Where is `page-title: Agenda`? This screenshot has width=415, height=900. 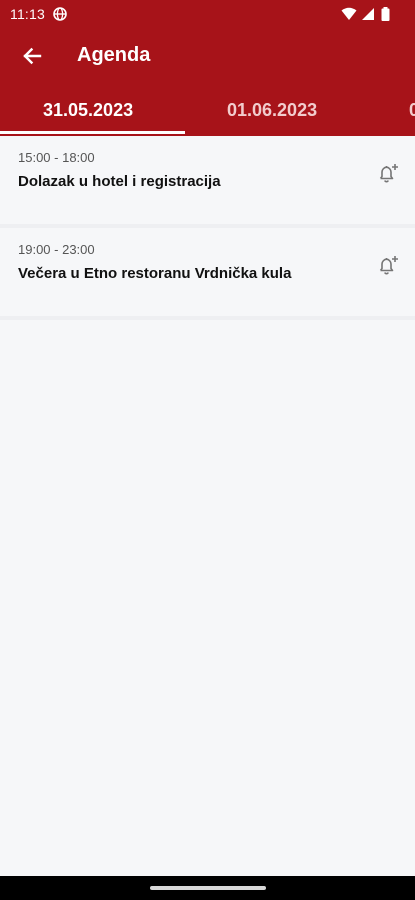
page-title: Agenda is located at coordinates (114, 55).